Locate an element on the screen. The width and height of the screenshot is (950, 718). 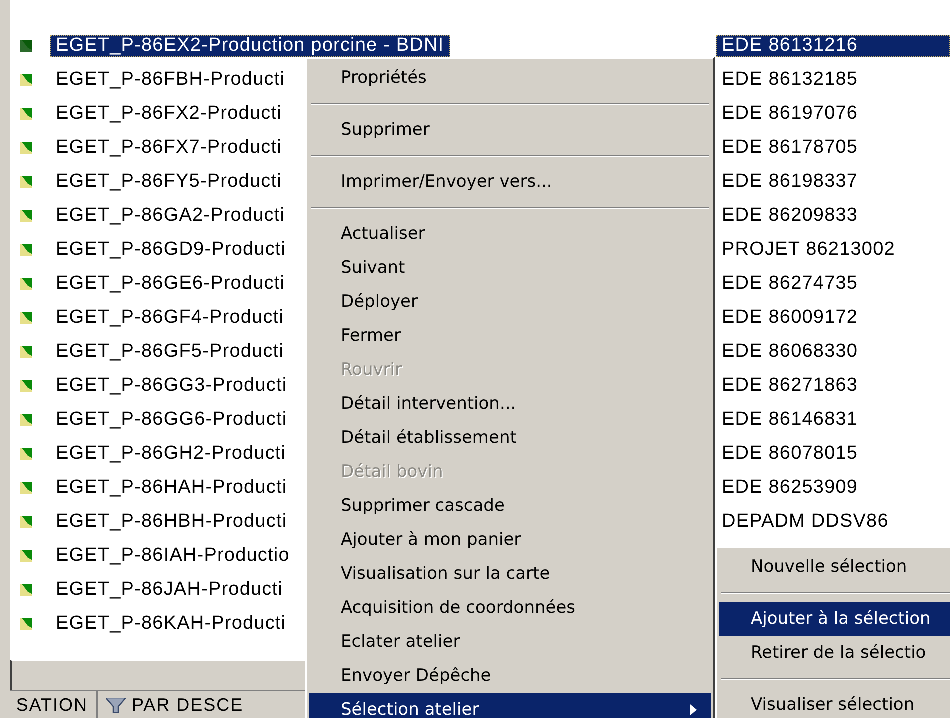
menu-item: Supprimer is located at coordinates (510, 130).